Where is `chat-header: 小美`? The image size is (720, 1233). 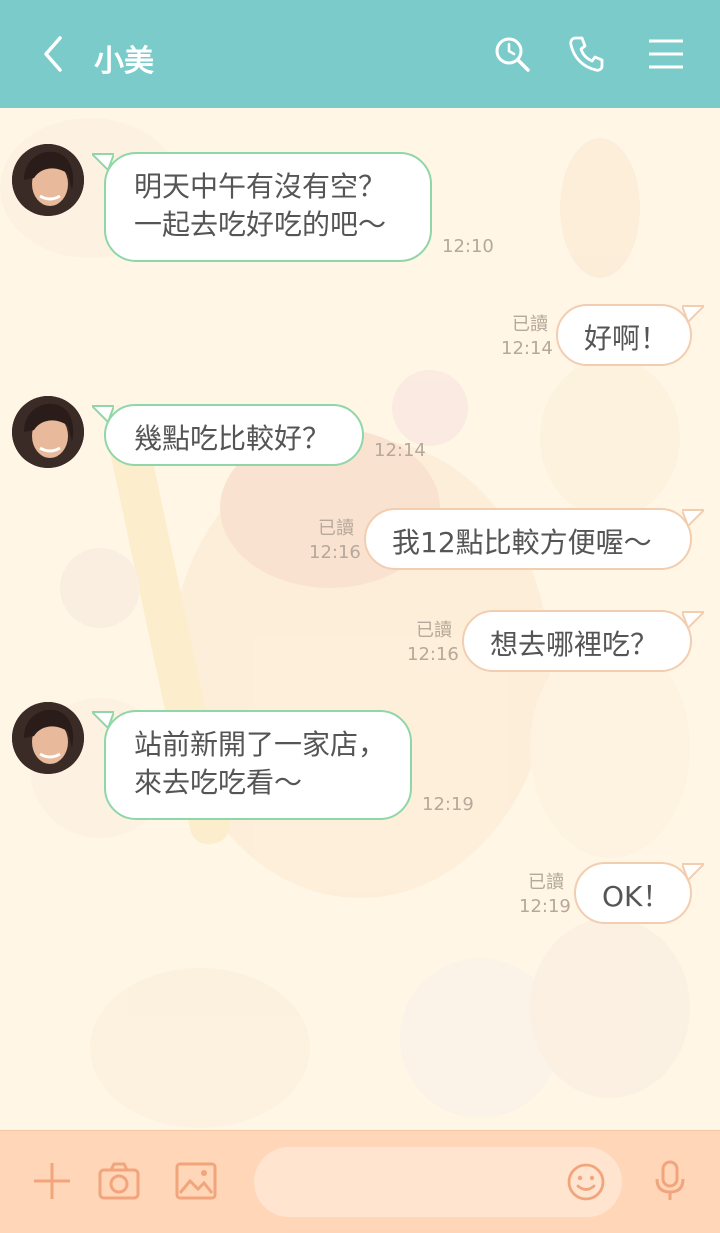
chat-header: 小美 is located at coordinates (360, 54).